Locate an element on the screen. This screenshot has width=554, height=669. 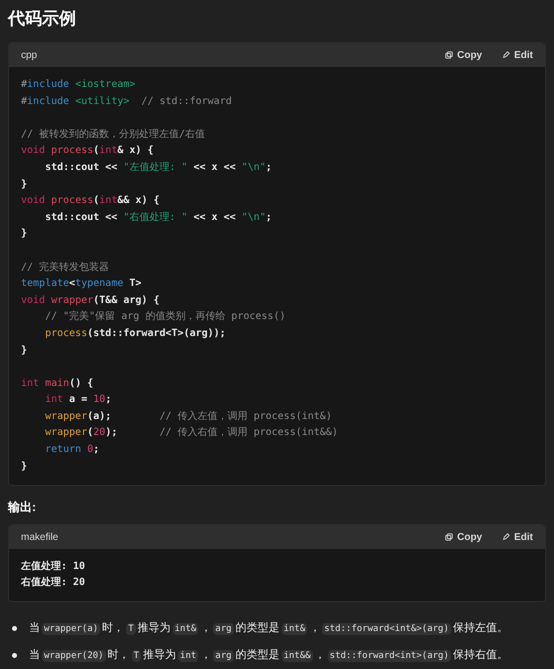
output-label: 输出: is located at coordinates (22, 507).